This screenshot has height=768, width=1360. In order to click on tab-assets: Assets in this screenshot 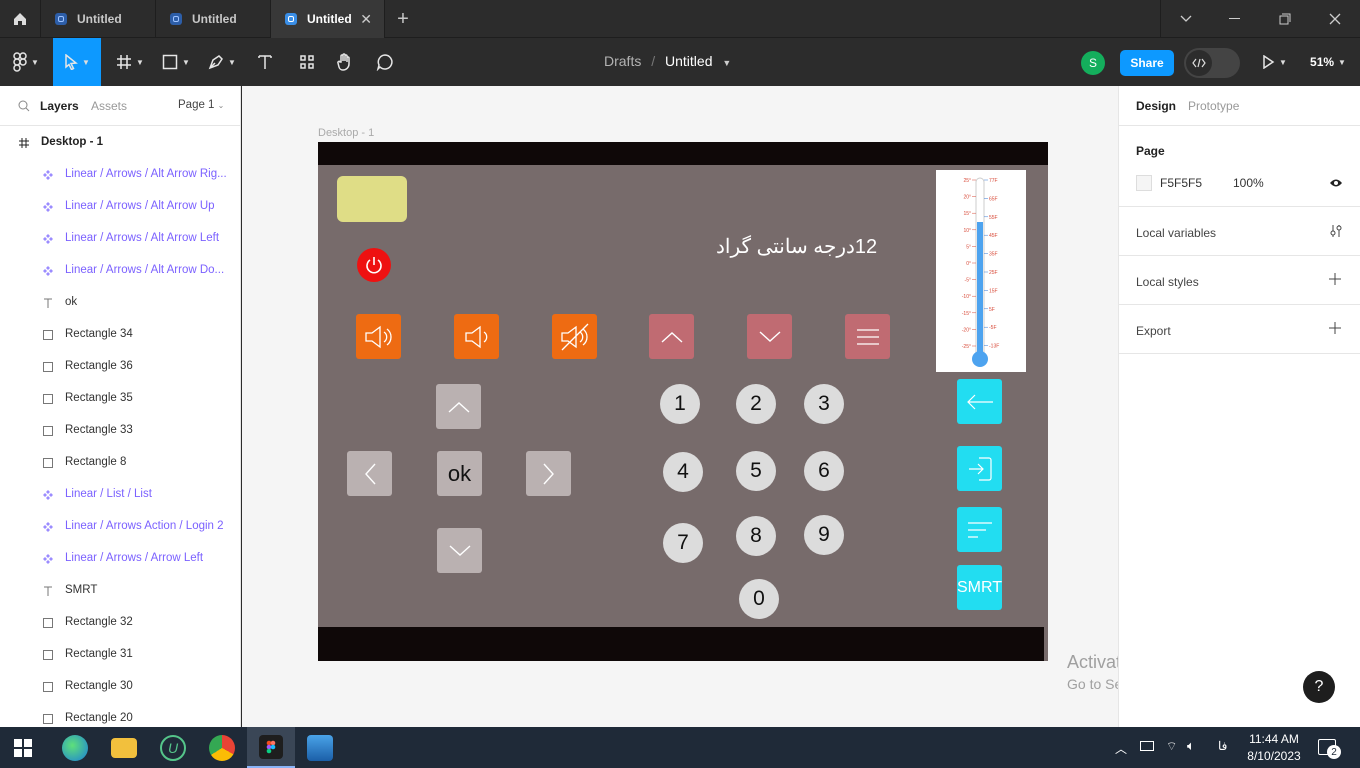, I will do `click(109, 106)`.